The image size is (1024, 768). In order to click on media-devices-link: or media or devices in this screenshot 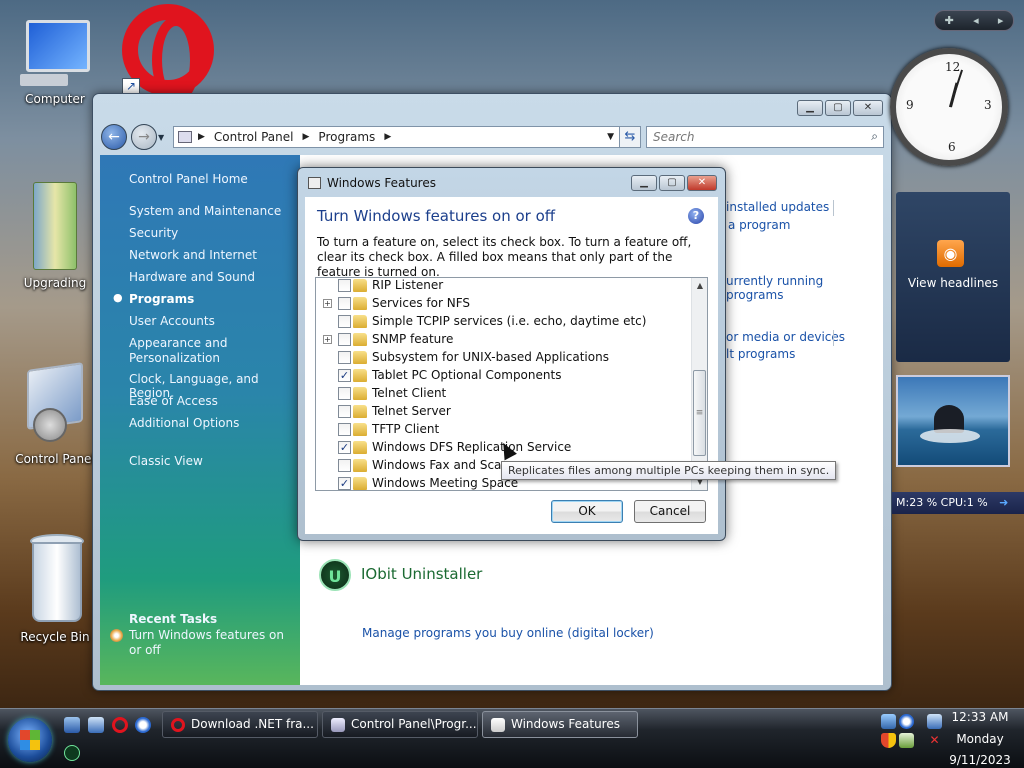, I will do `click(785, 337)`.